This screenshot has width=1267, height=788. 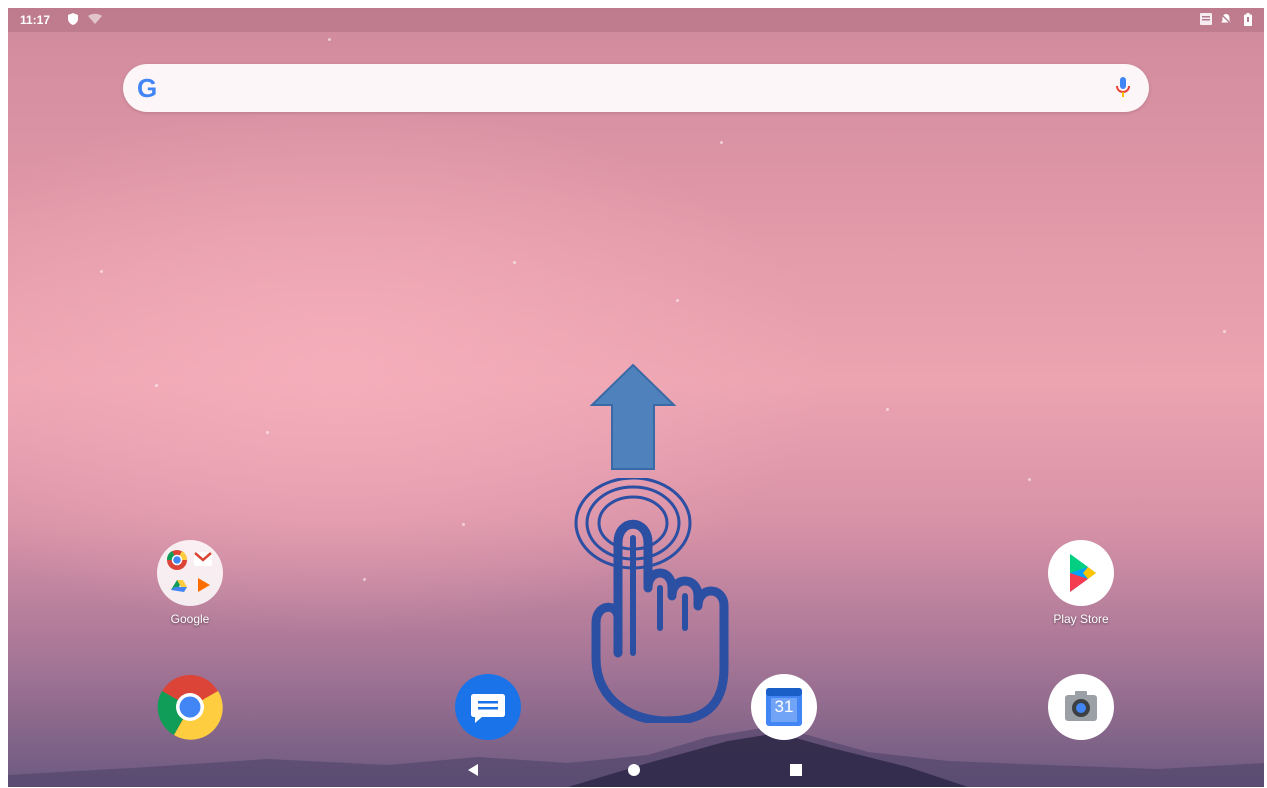 What do you see at coordinates (636, 88) in the screenshot?
I see `google-search-bar: G` at bounding box center [636, 88].